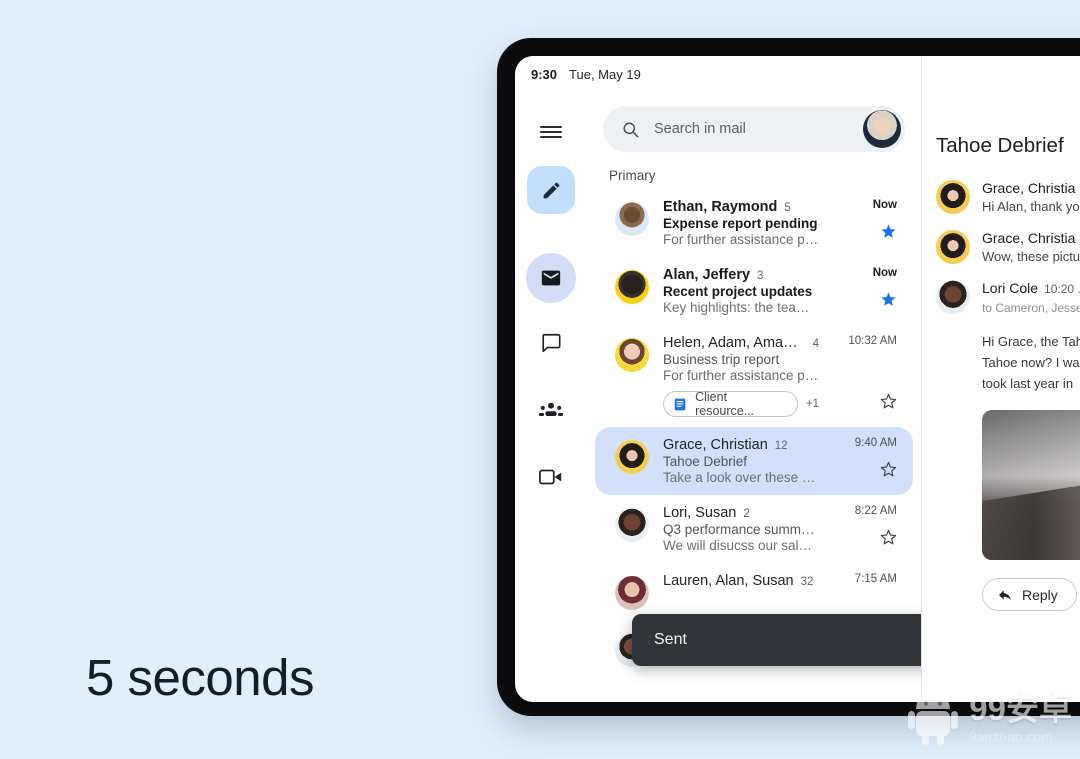  I want to click on table-row: Lauren, Alan, Susan 32 7:15 AM, so click(754, 591).